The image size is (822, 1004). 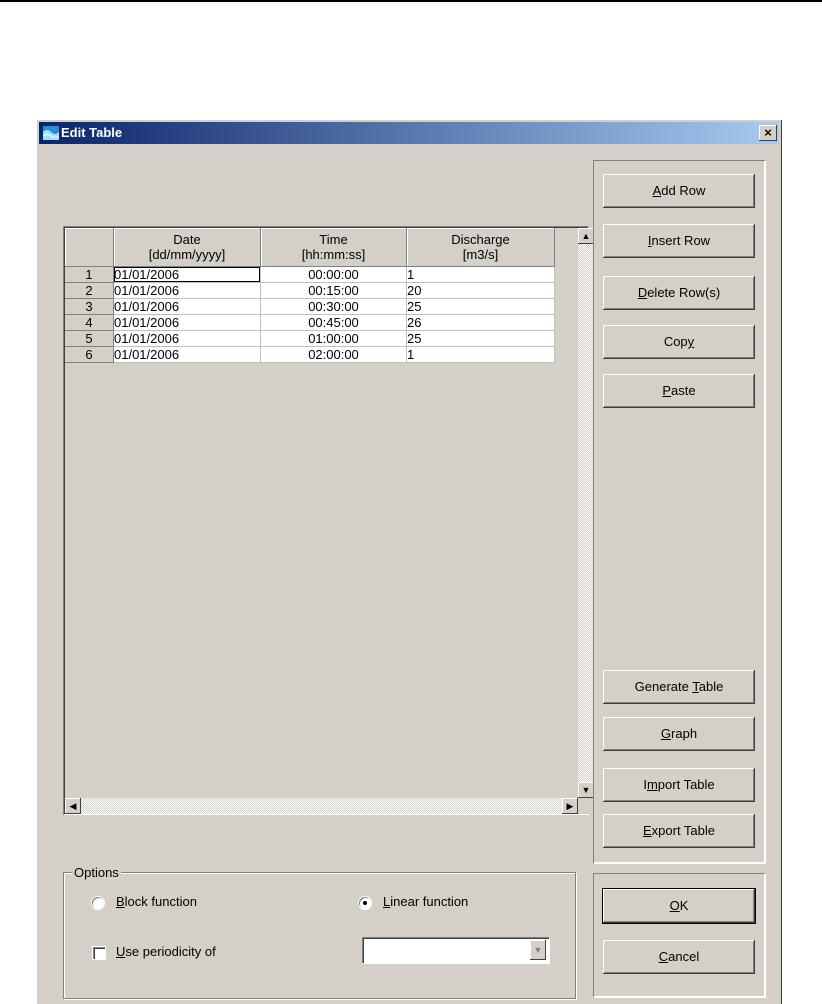 What do you see at coordinates (333, 306) in the screenshot?
I see `time-cell: 00:30:00` at bounding box center [333, 306].